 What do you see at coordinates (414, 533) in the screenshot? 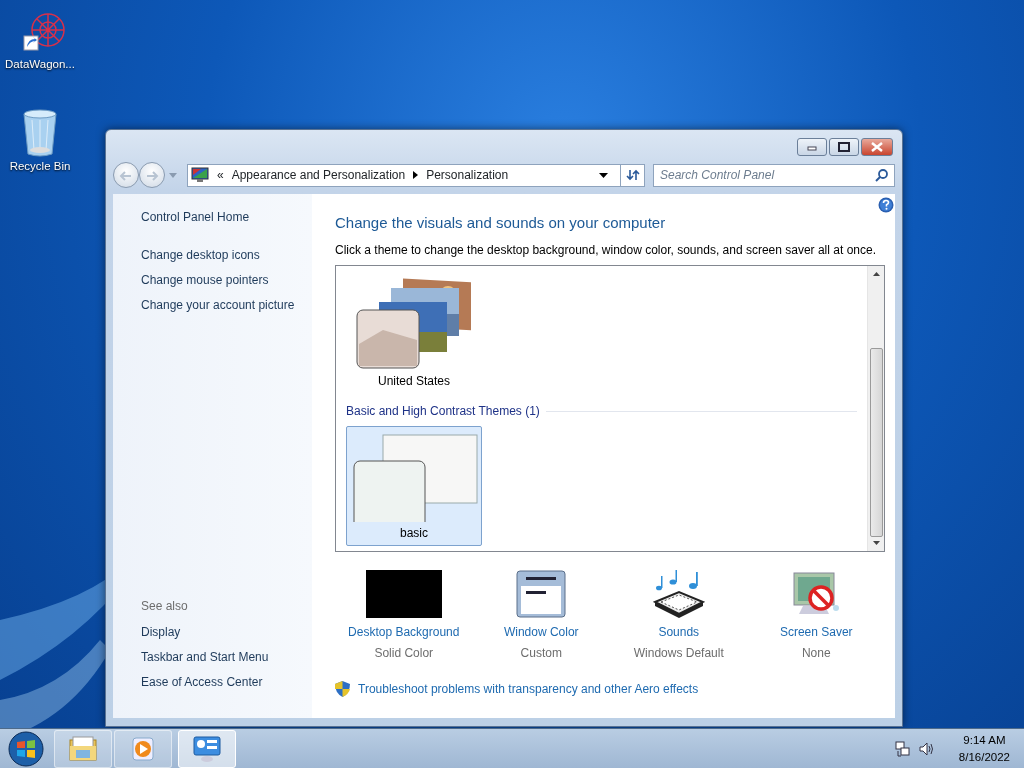
I see `theme-name: basic` at bounding box center [414, 533].